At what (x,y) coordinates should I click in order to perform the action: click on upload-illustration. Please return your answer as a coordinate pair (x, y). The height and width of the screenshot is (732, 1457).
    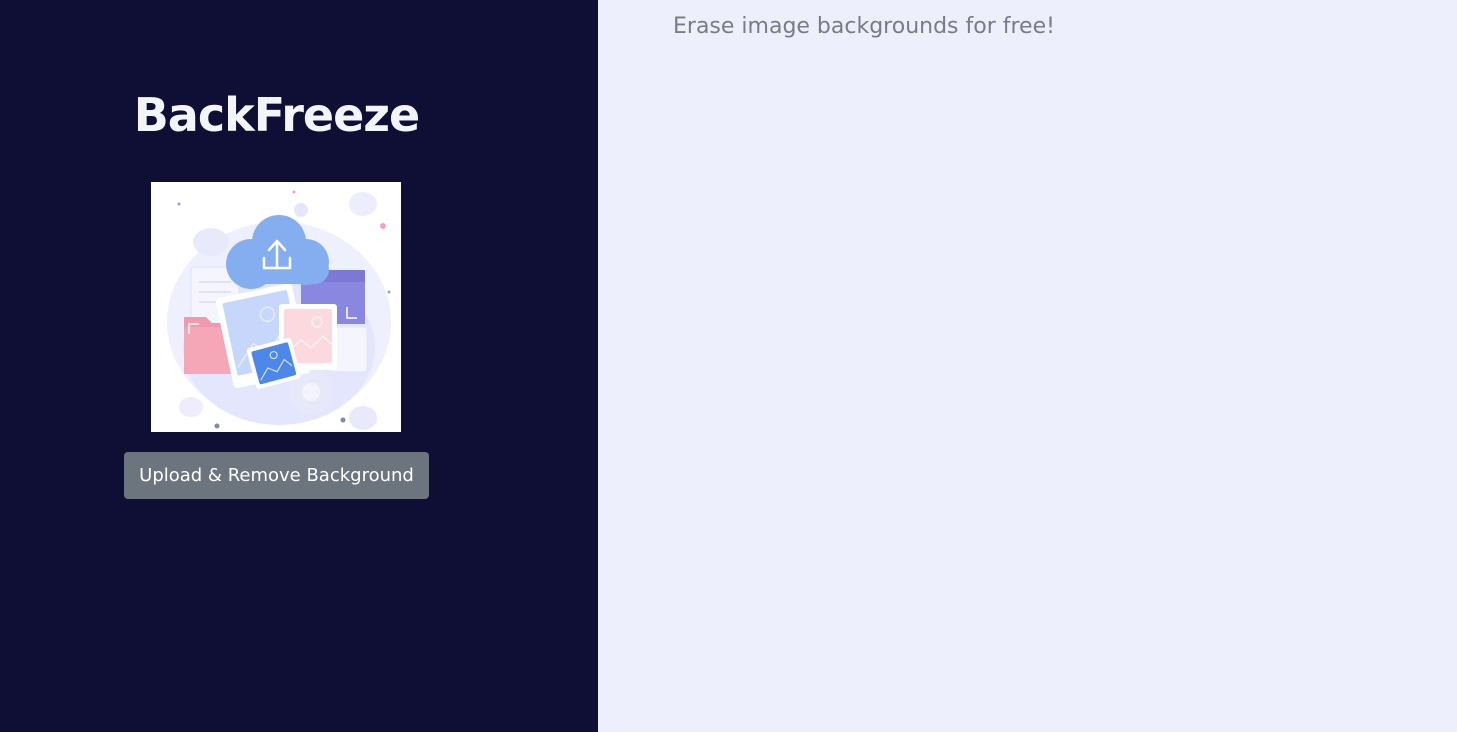
    Looking at the image, I should click on (276, 307).